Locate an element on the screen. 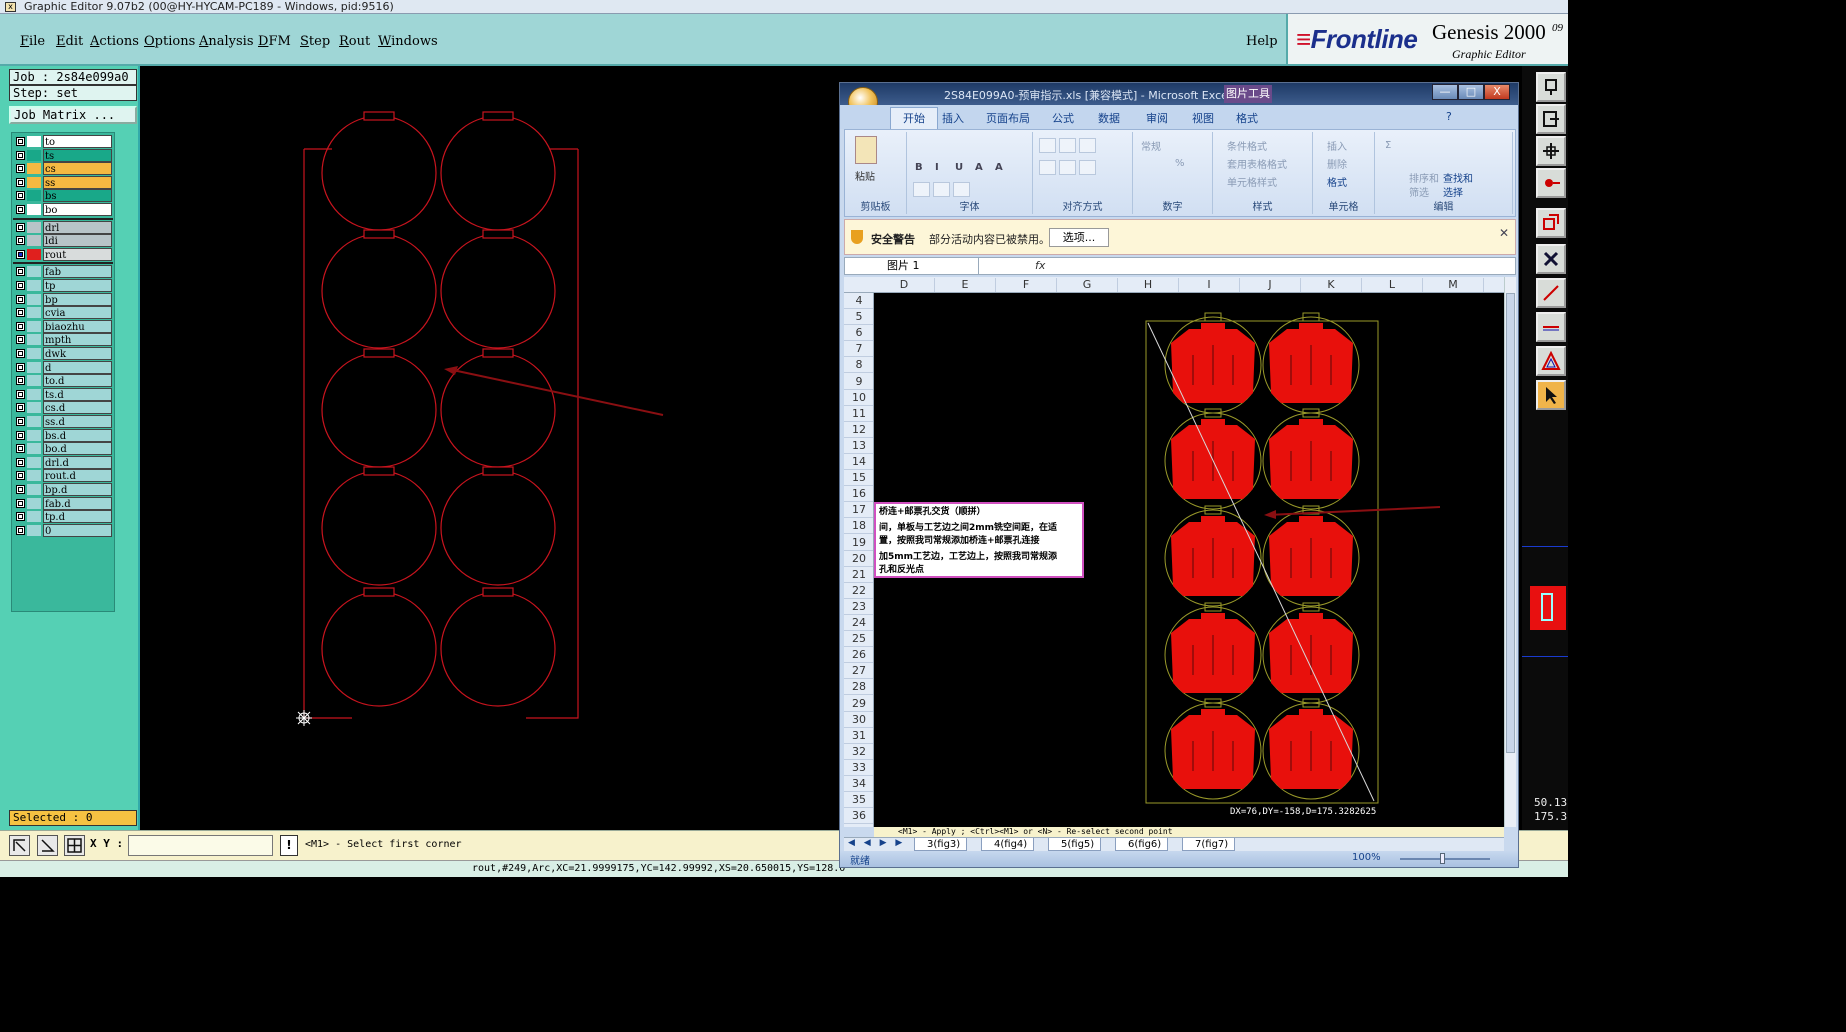 Image resolution: width=1846 pixels, height=1032 pixels. layer-row-ts: ts is located at coordinates (63, 155).